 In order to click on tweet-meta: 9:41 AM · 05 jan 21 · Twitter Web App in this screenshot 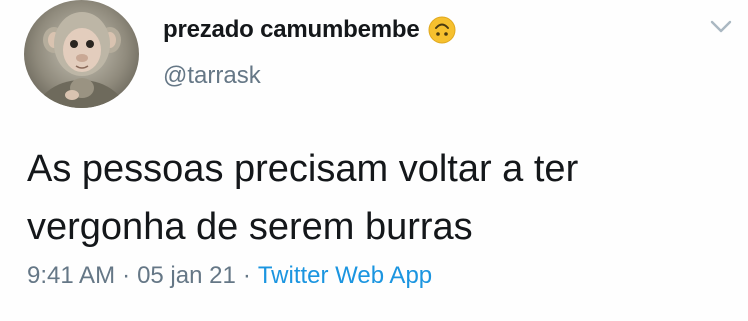, I will do `click(229, 276)`.